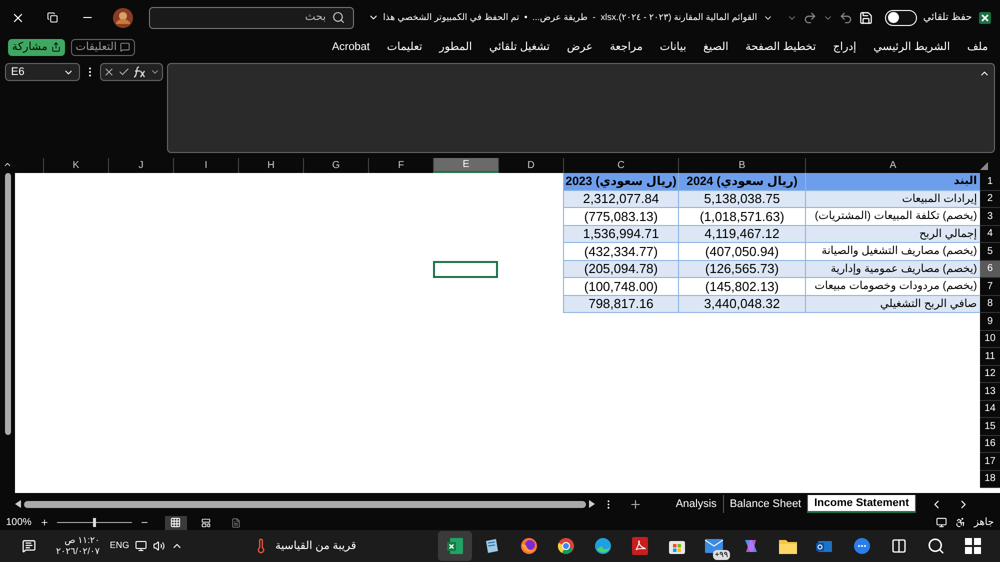 The image size is (1000, 562). I want to click on status-text: جاهز, so click(984, 523).